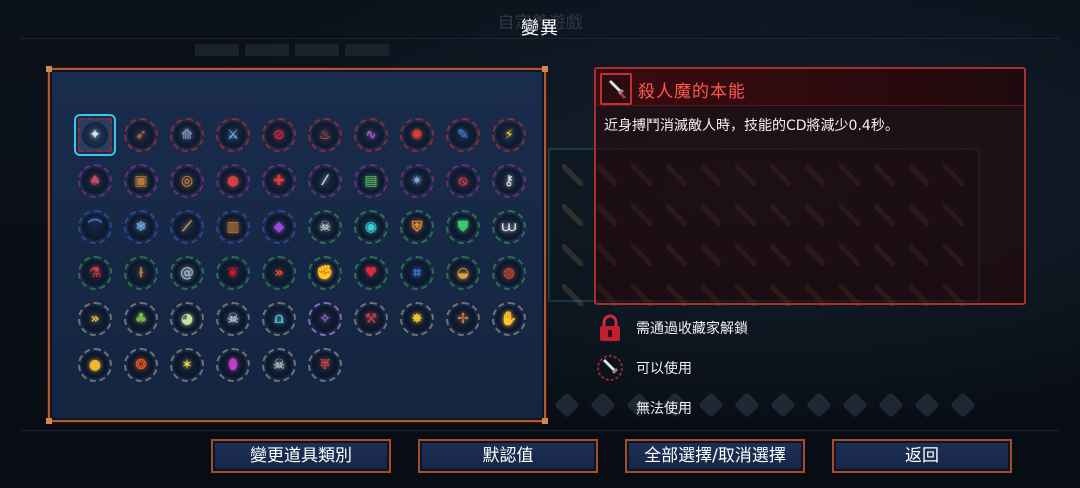 Image resolution: width=1080 pixels, height=488 pixels. Describe the element at coordinates (417, 227) in the screenshot. I see `mutation-slot: ⛨` at that location.